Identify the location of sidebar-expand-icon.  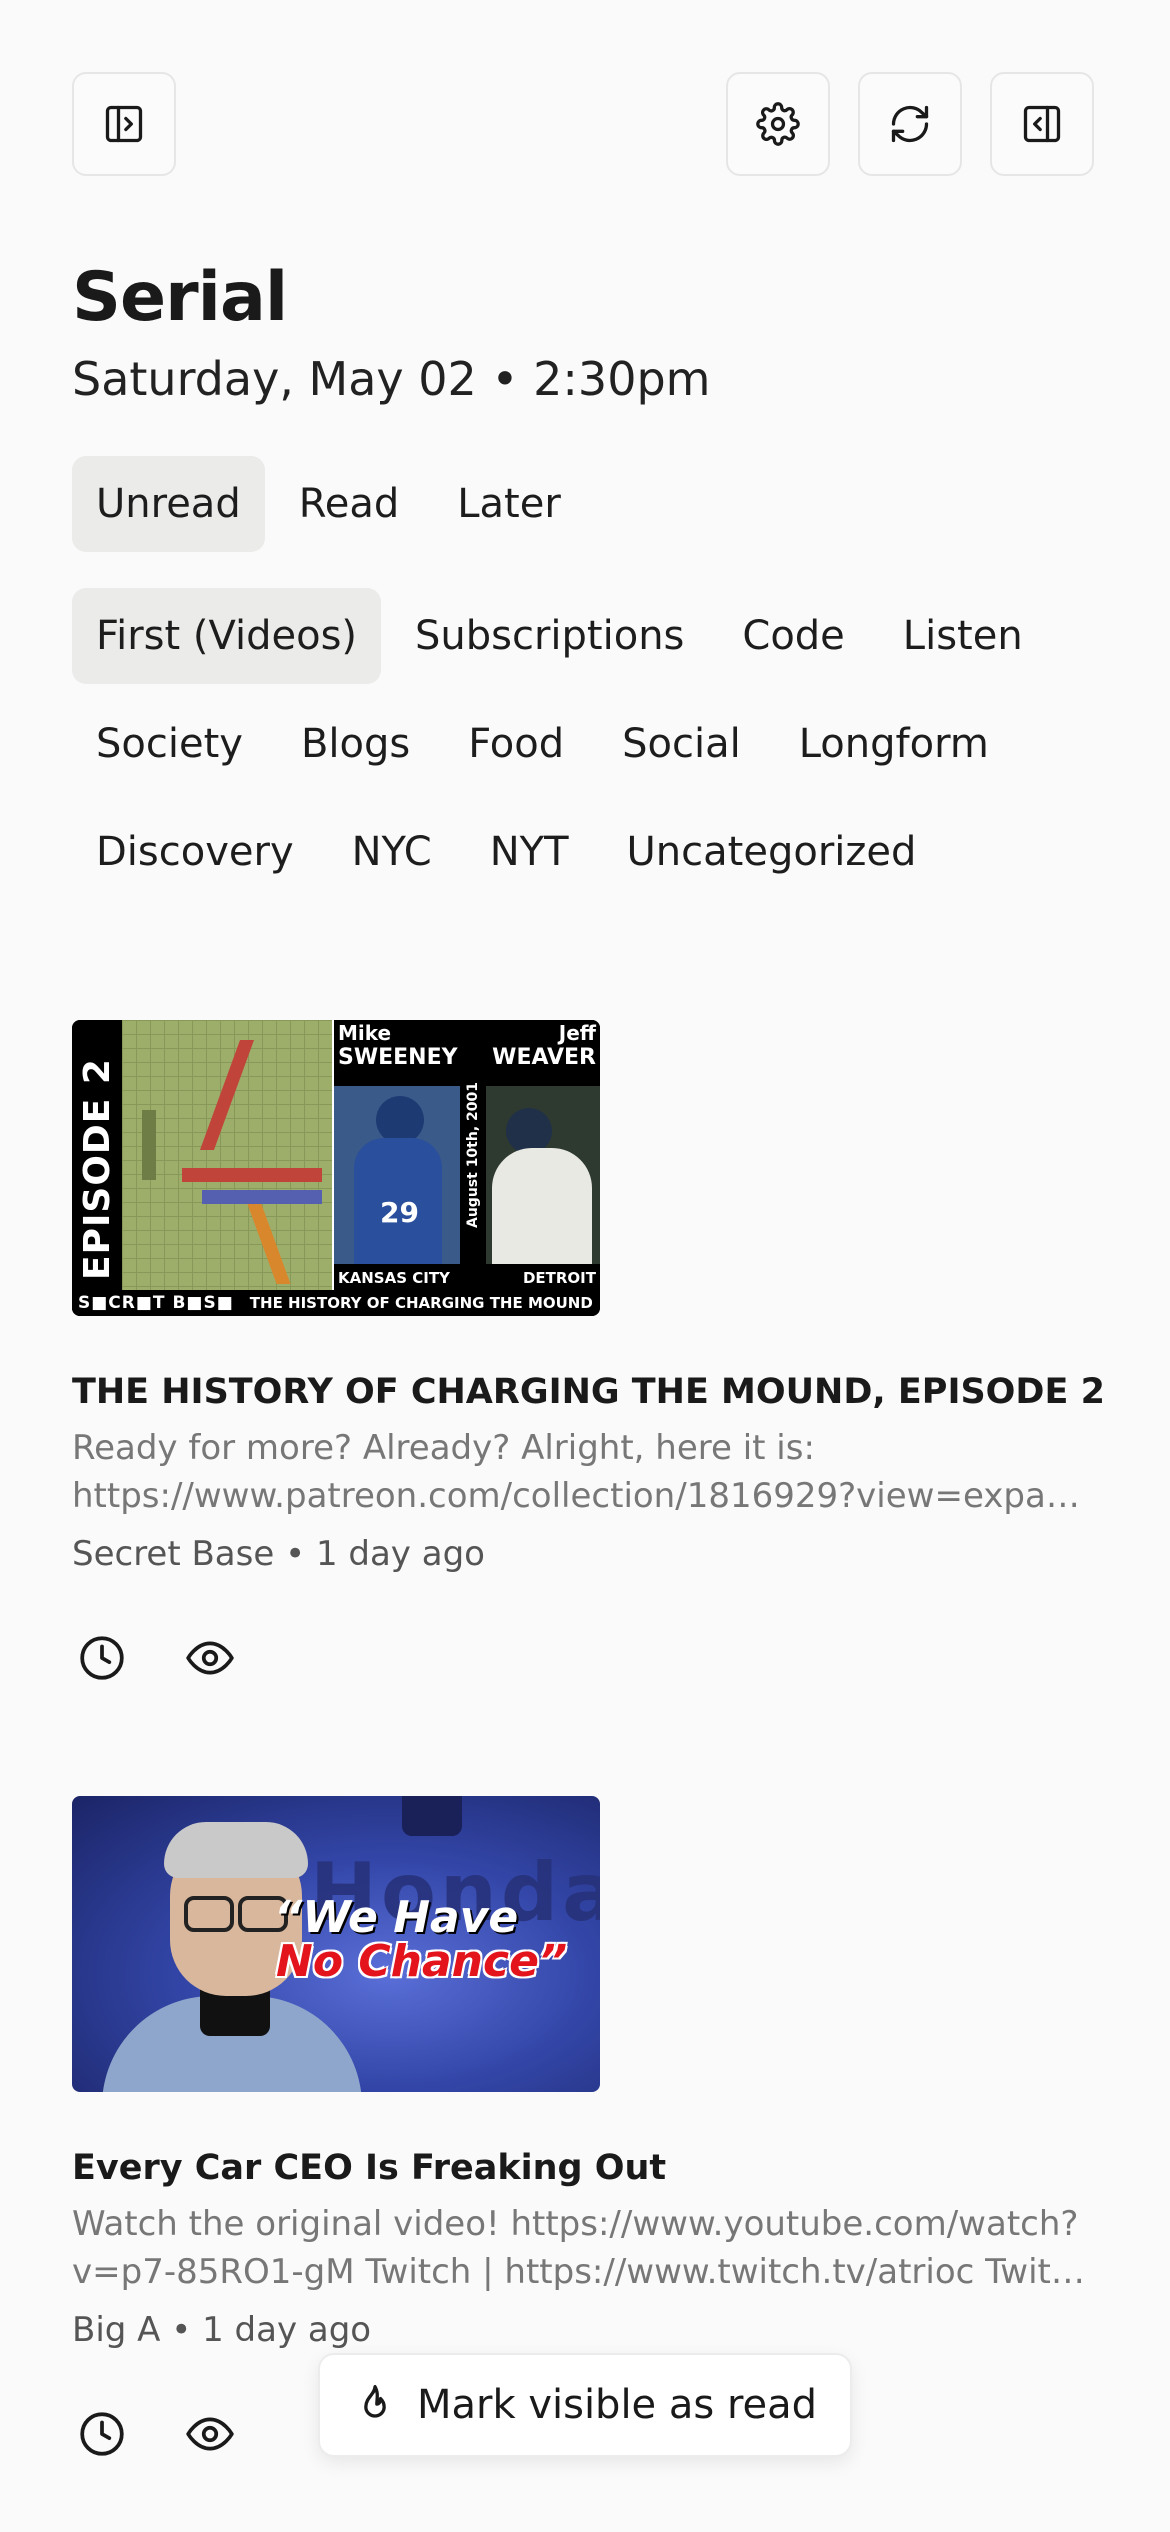
(124, 124).